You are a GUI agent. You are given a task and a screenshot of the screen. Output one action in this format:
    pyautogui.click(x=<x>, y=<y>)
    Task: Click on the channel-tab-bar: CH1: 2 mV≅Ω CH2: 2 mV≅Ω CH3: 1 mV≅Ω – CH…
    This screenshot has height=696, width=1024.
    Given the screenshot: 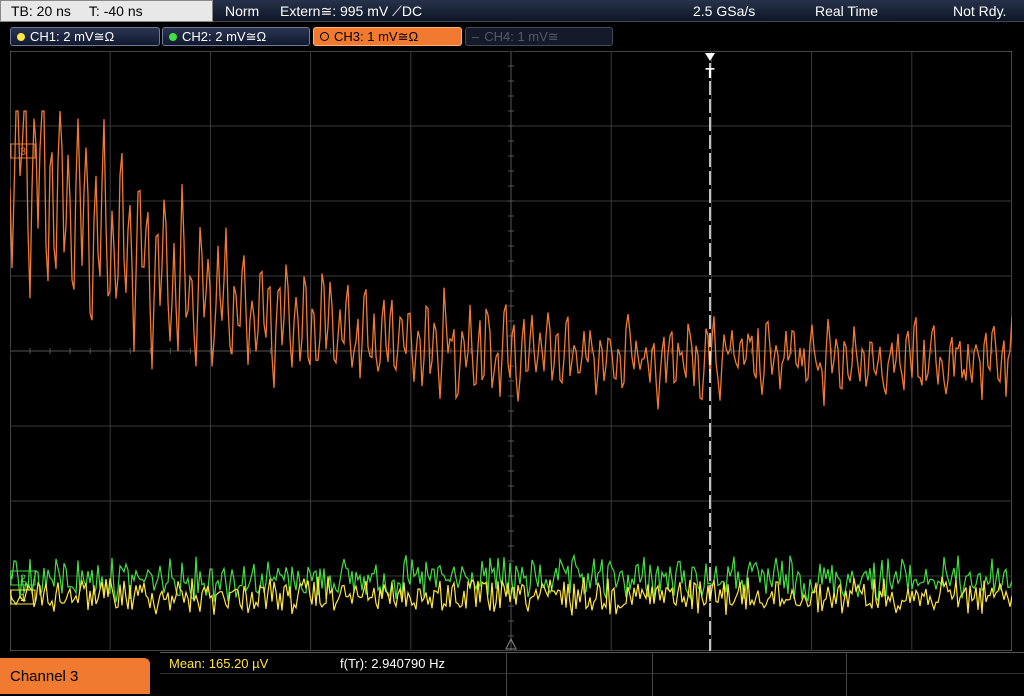 What is the action you would take?
    pyautogui.click(x=512, y=37)
    